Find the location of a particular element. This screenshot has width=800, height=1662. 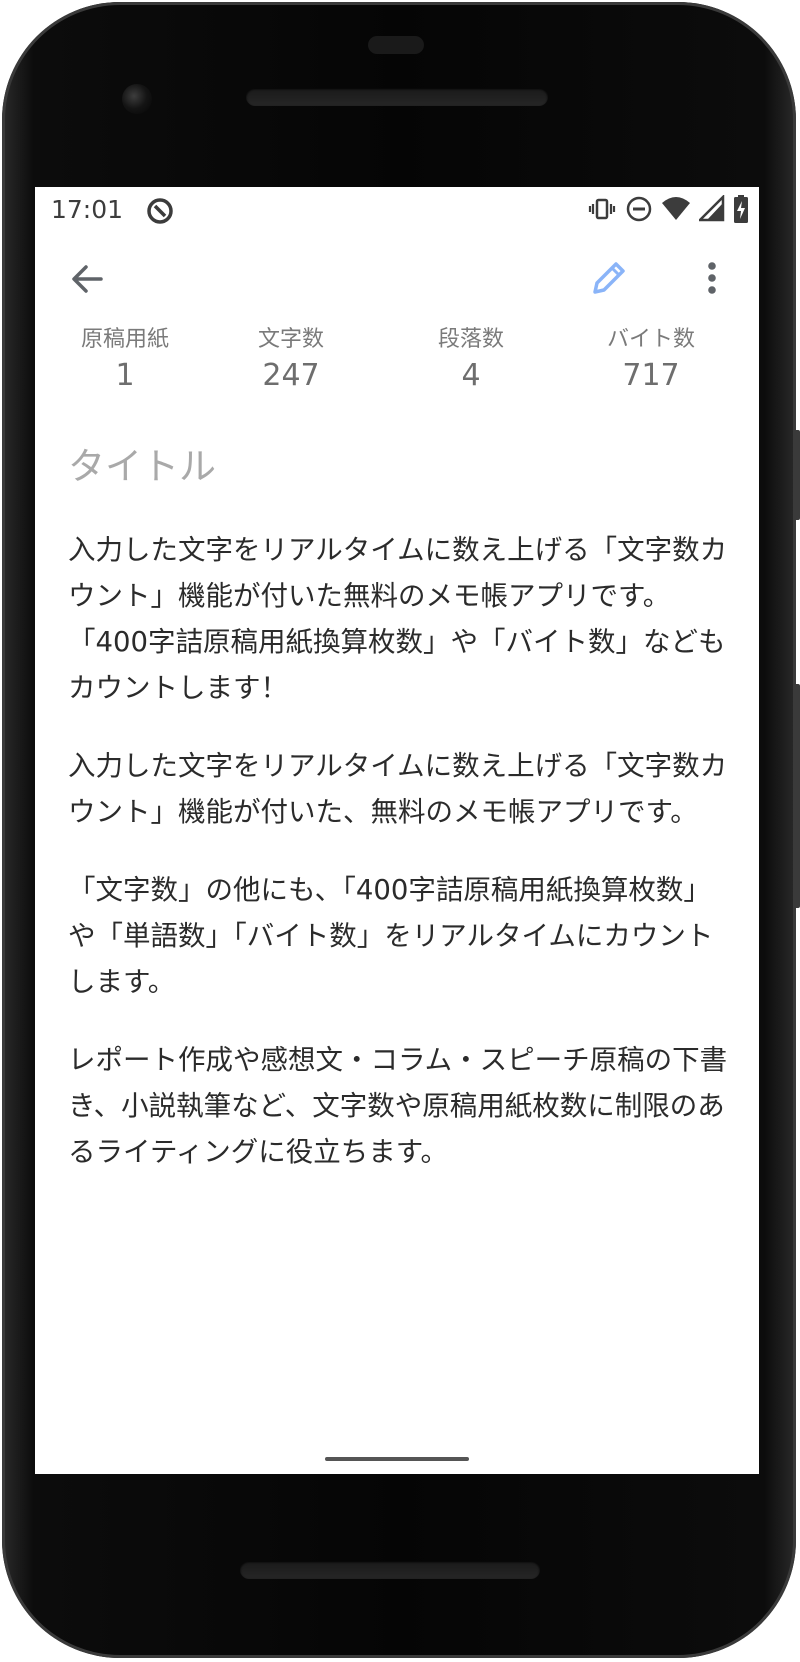

data-saver-icon is located at coordinates (160, 213).